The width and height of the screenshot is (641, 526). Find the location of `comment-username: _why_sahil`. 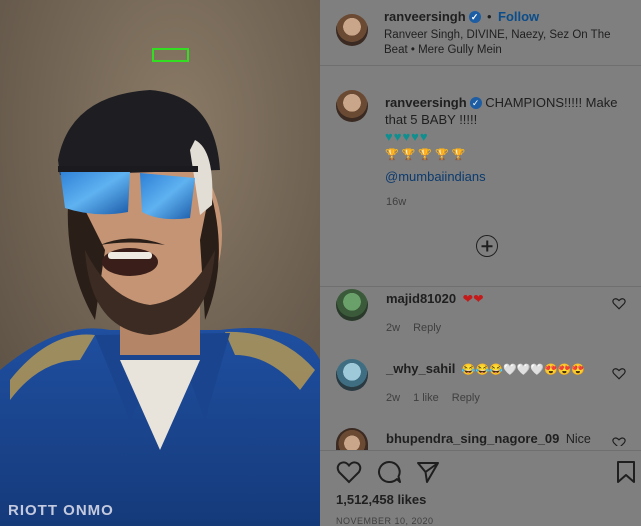

comment-username: _why_sahil is located at coordinates (420, 368).